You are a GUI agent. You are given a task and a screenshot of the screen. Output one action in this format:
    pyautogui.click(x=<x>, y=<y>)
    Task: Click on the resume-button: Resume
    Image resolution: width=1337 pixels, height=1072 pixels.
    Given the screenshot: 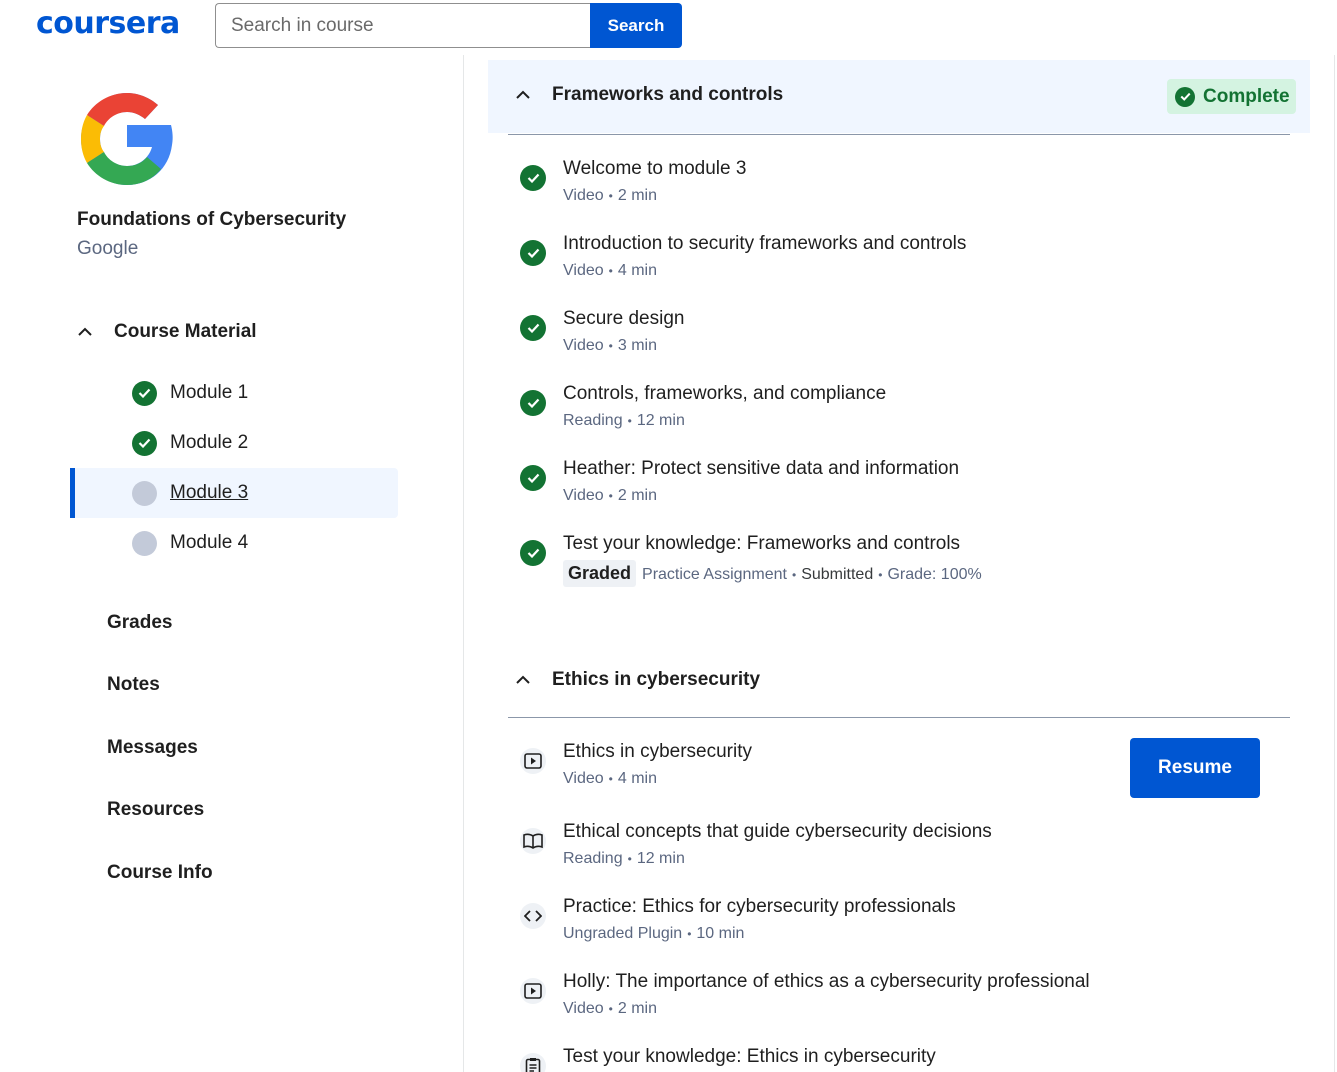 What is the action you would take?
    pyautogui.click(x=1195, y=768)
    